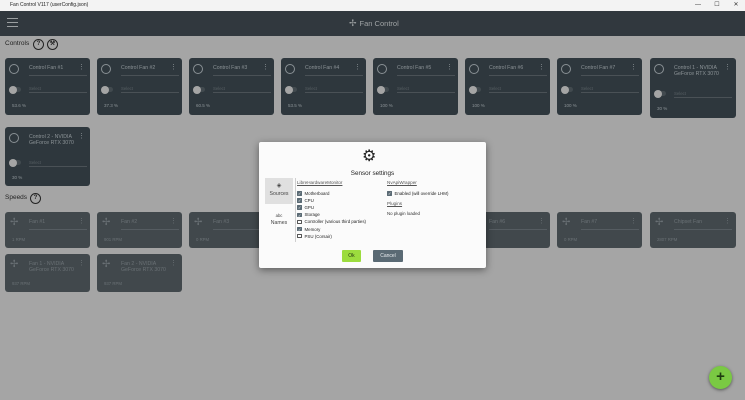 This screenshot has width=745, height=400. I want to click on lhm-option-label: Memory, so click(312, 229).